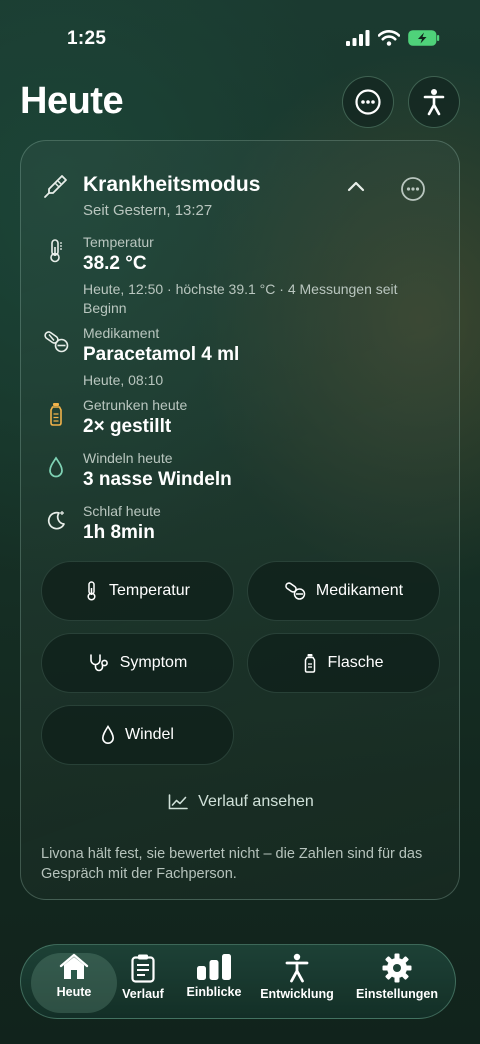 The height and width of the screenshot is (1044, 480). Describe the element at coordinates (148, 210) in the screenshot. I see `card-subtitle: Seit Gestern, 13:27` at that location.